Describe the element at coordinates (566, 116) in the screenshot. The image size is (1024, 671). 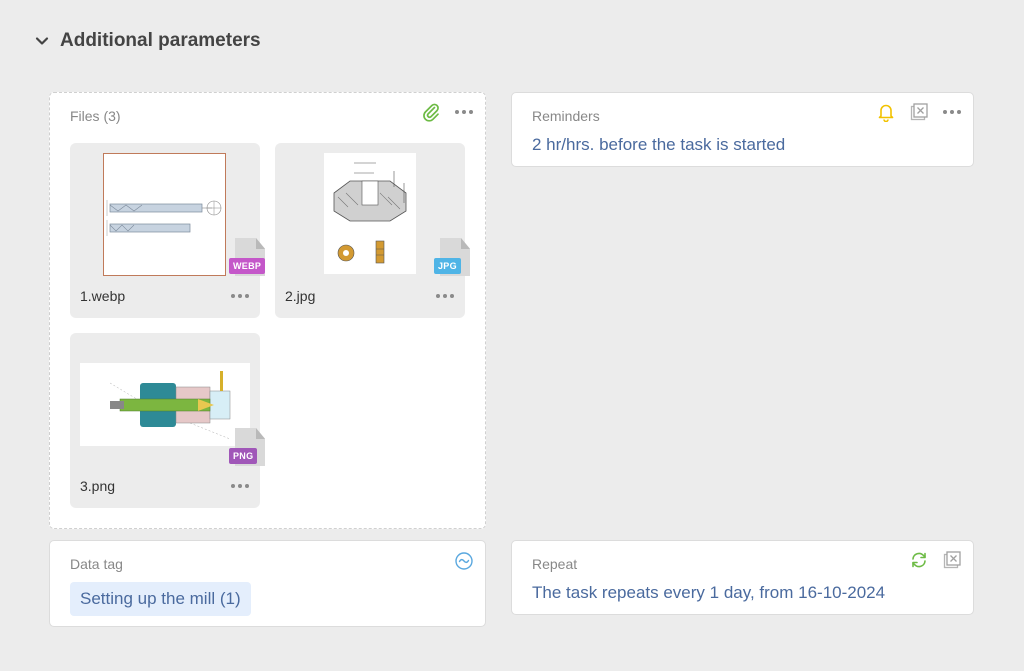
I see `reminders-label: Reminders` at that location.